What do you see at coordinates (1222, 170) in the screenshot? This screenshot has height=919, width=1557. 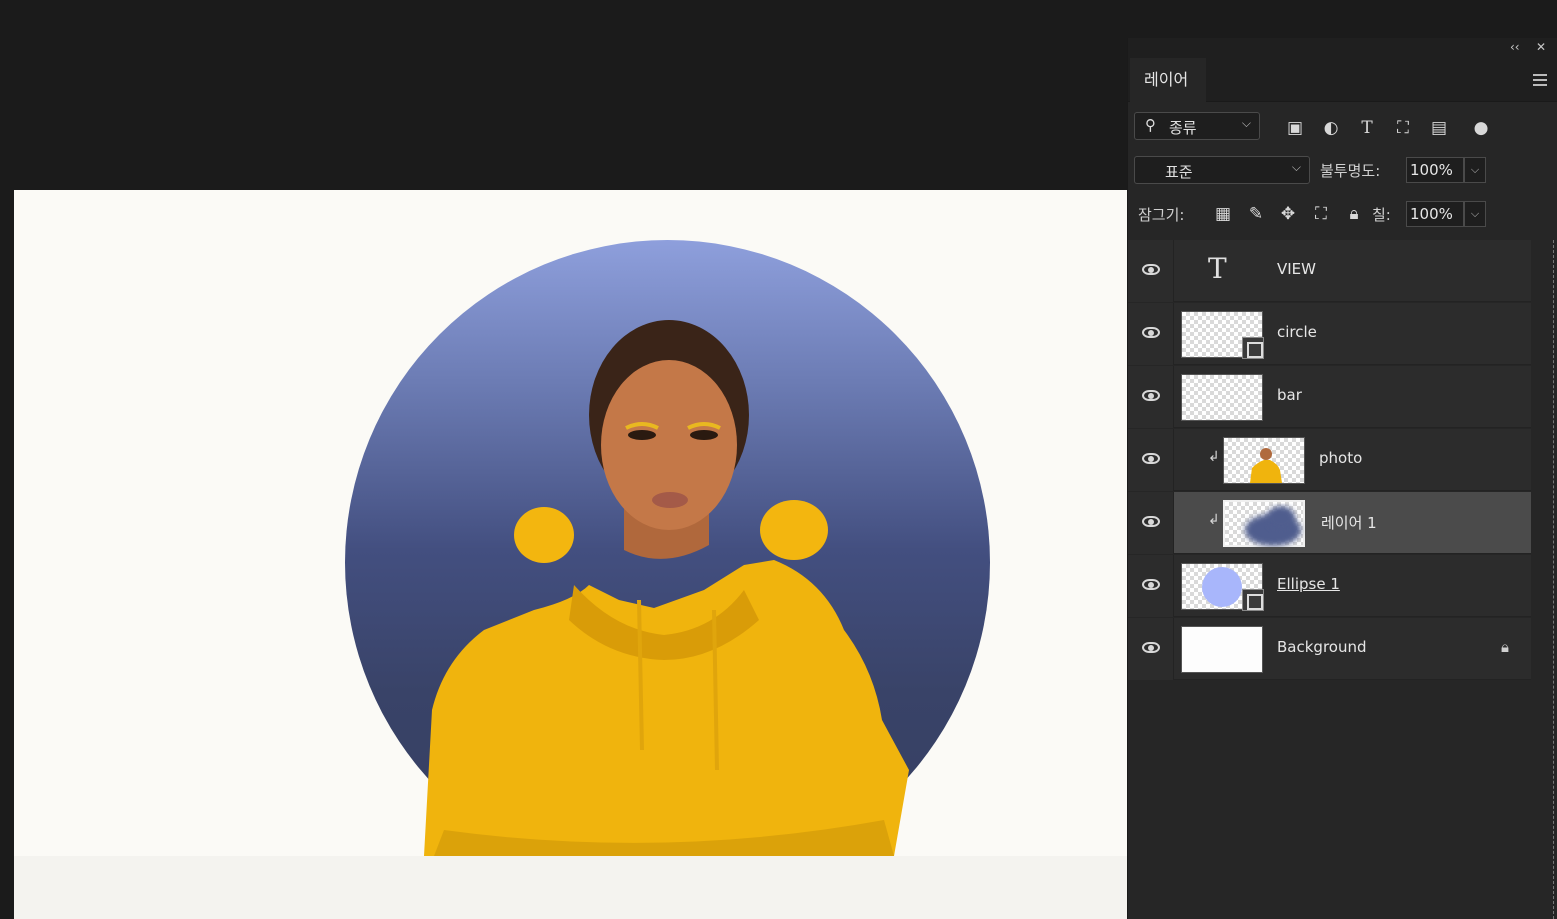 I see `blend-mode-select: 표준 ⌵` at bounding box center [1222, 170].